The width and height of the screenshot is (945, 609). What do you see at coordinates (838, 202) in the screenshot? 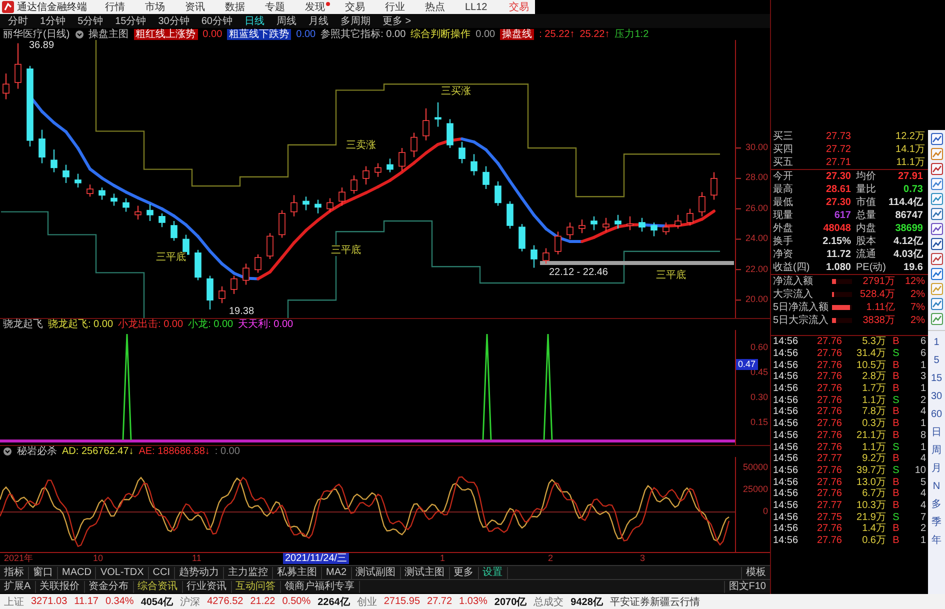
I see `quote-value: 27.30` at bounding box center [838, 202].